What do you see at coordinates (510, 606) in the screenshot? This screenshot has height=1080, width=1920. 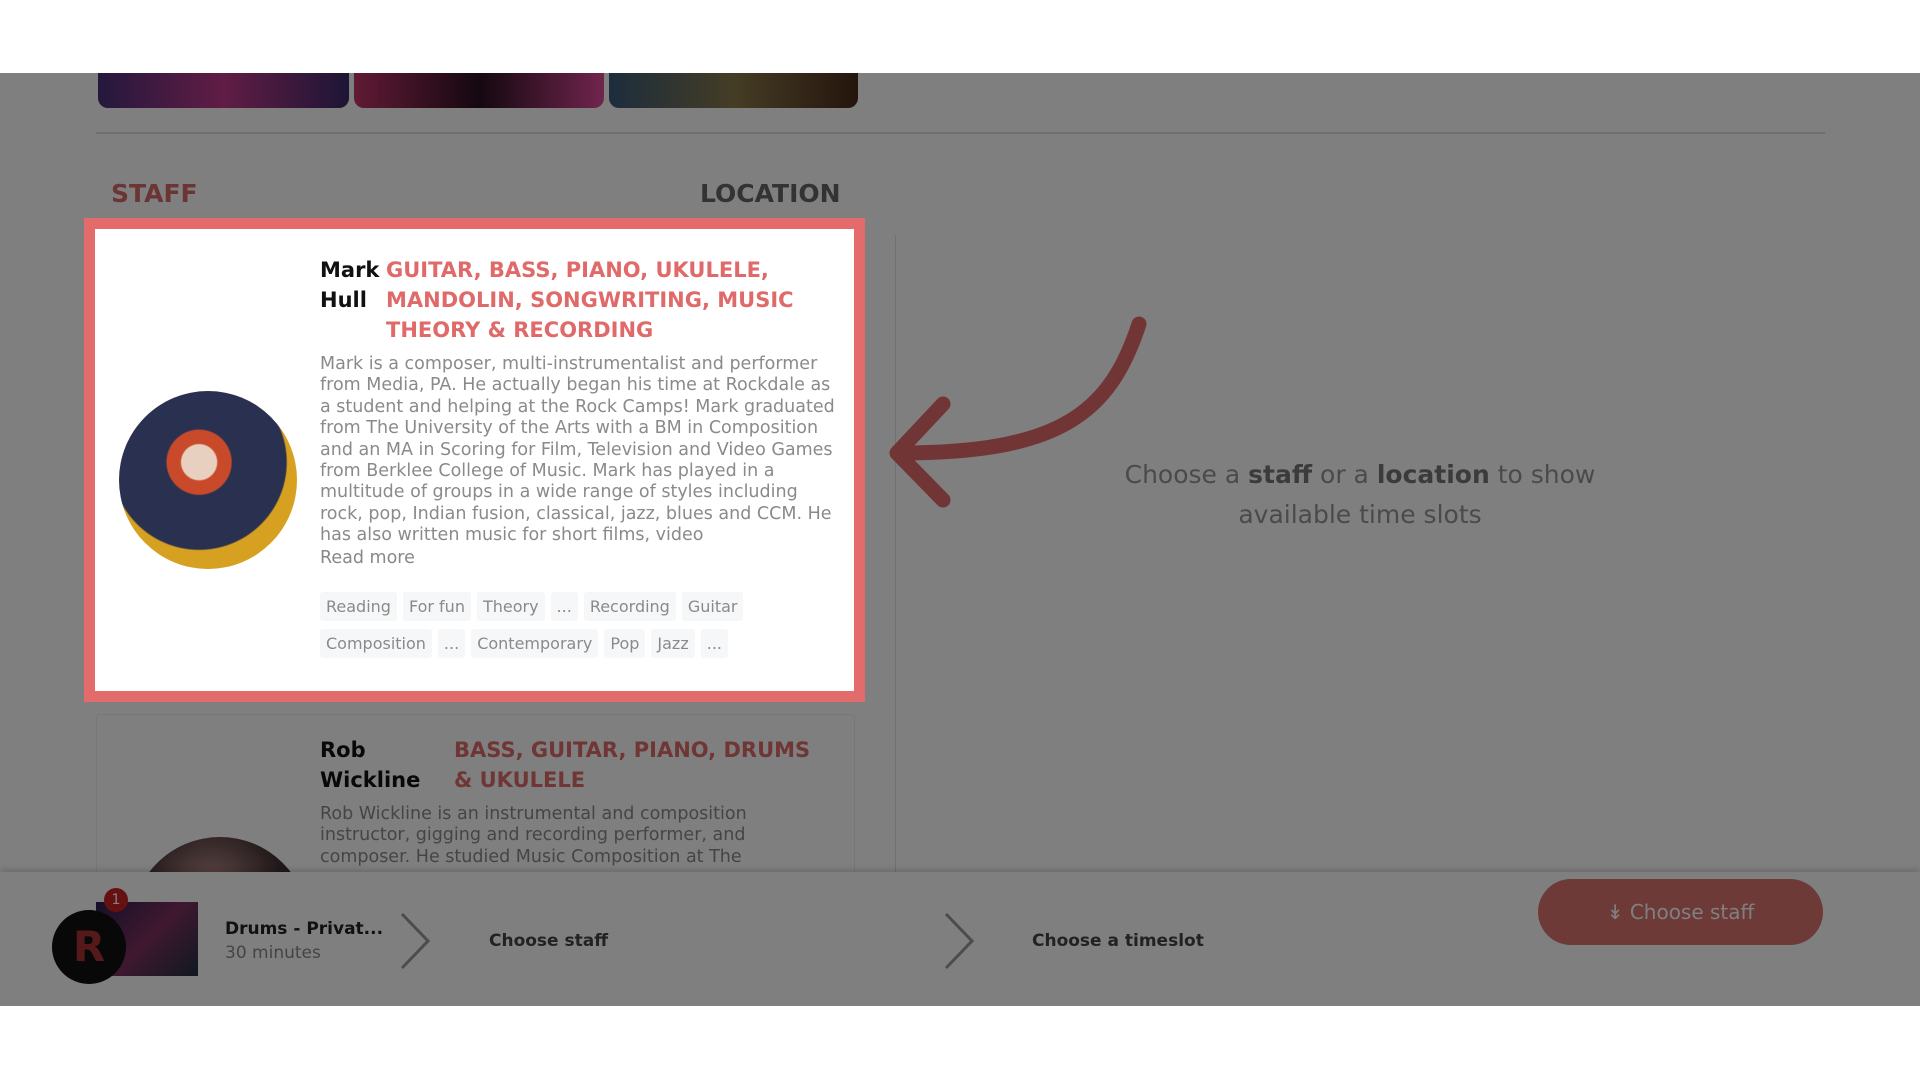 I see `tag: Theory` at bounding box center [510, 606].